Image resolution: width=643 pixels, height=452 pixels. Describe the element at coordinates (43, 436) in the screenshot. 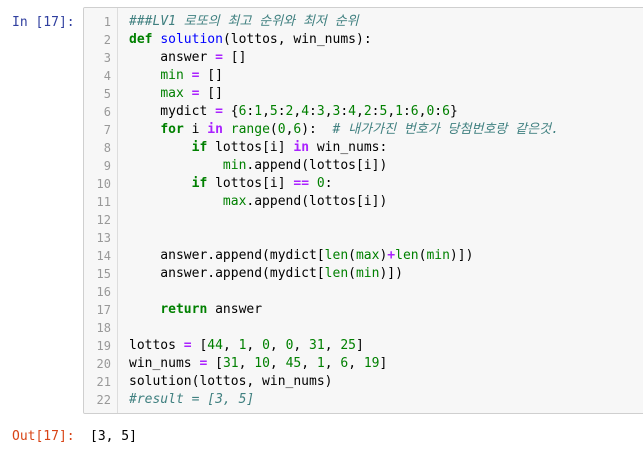

I see `output-prompt: Out[17]:` at that location.